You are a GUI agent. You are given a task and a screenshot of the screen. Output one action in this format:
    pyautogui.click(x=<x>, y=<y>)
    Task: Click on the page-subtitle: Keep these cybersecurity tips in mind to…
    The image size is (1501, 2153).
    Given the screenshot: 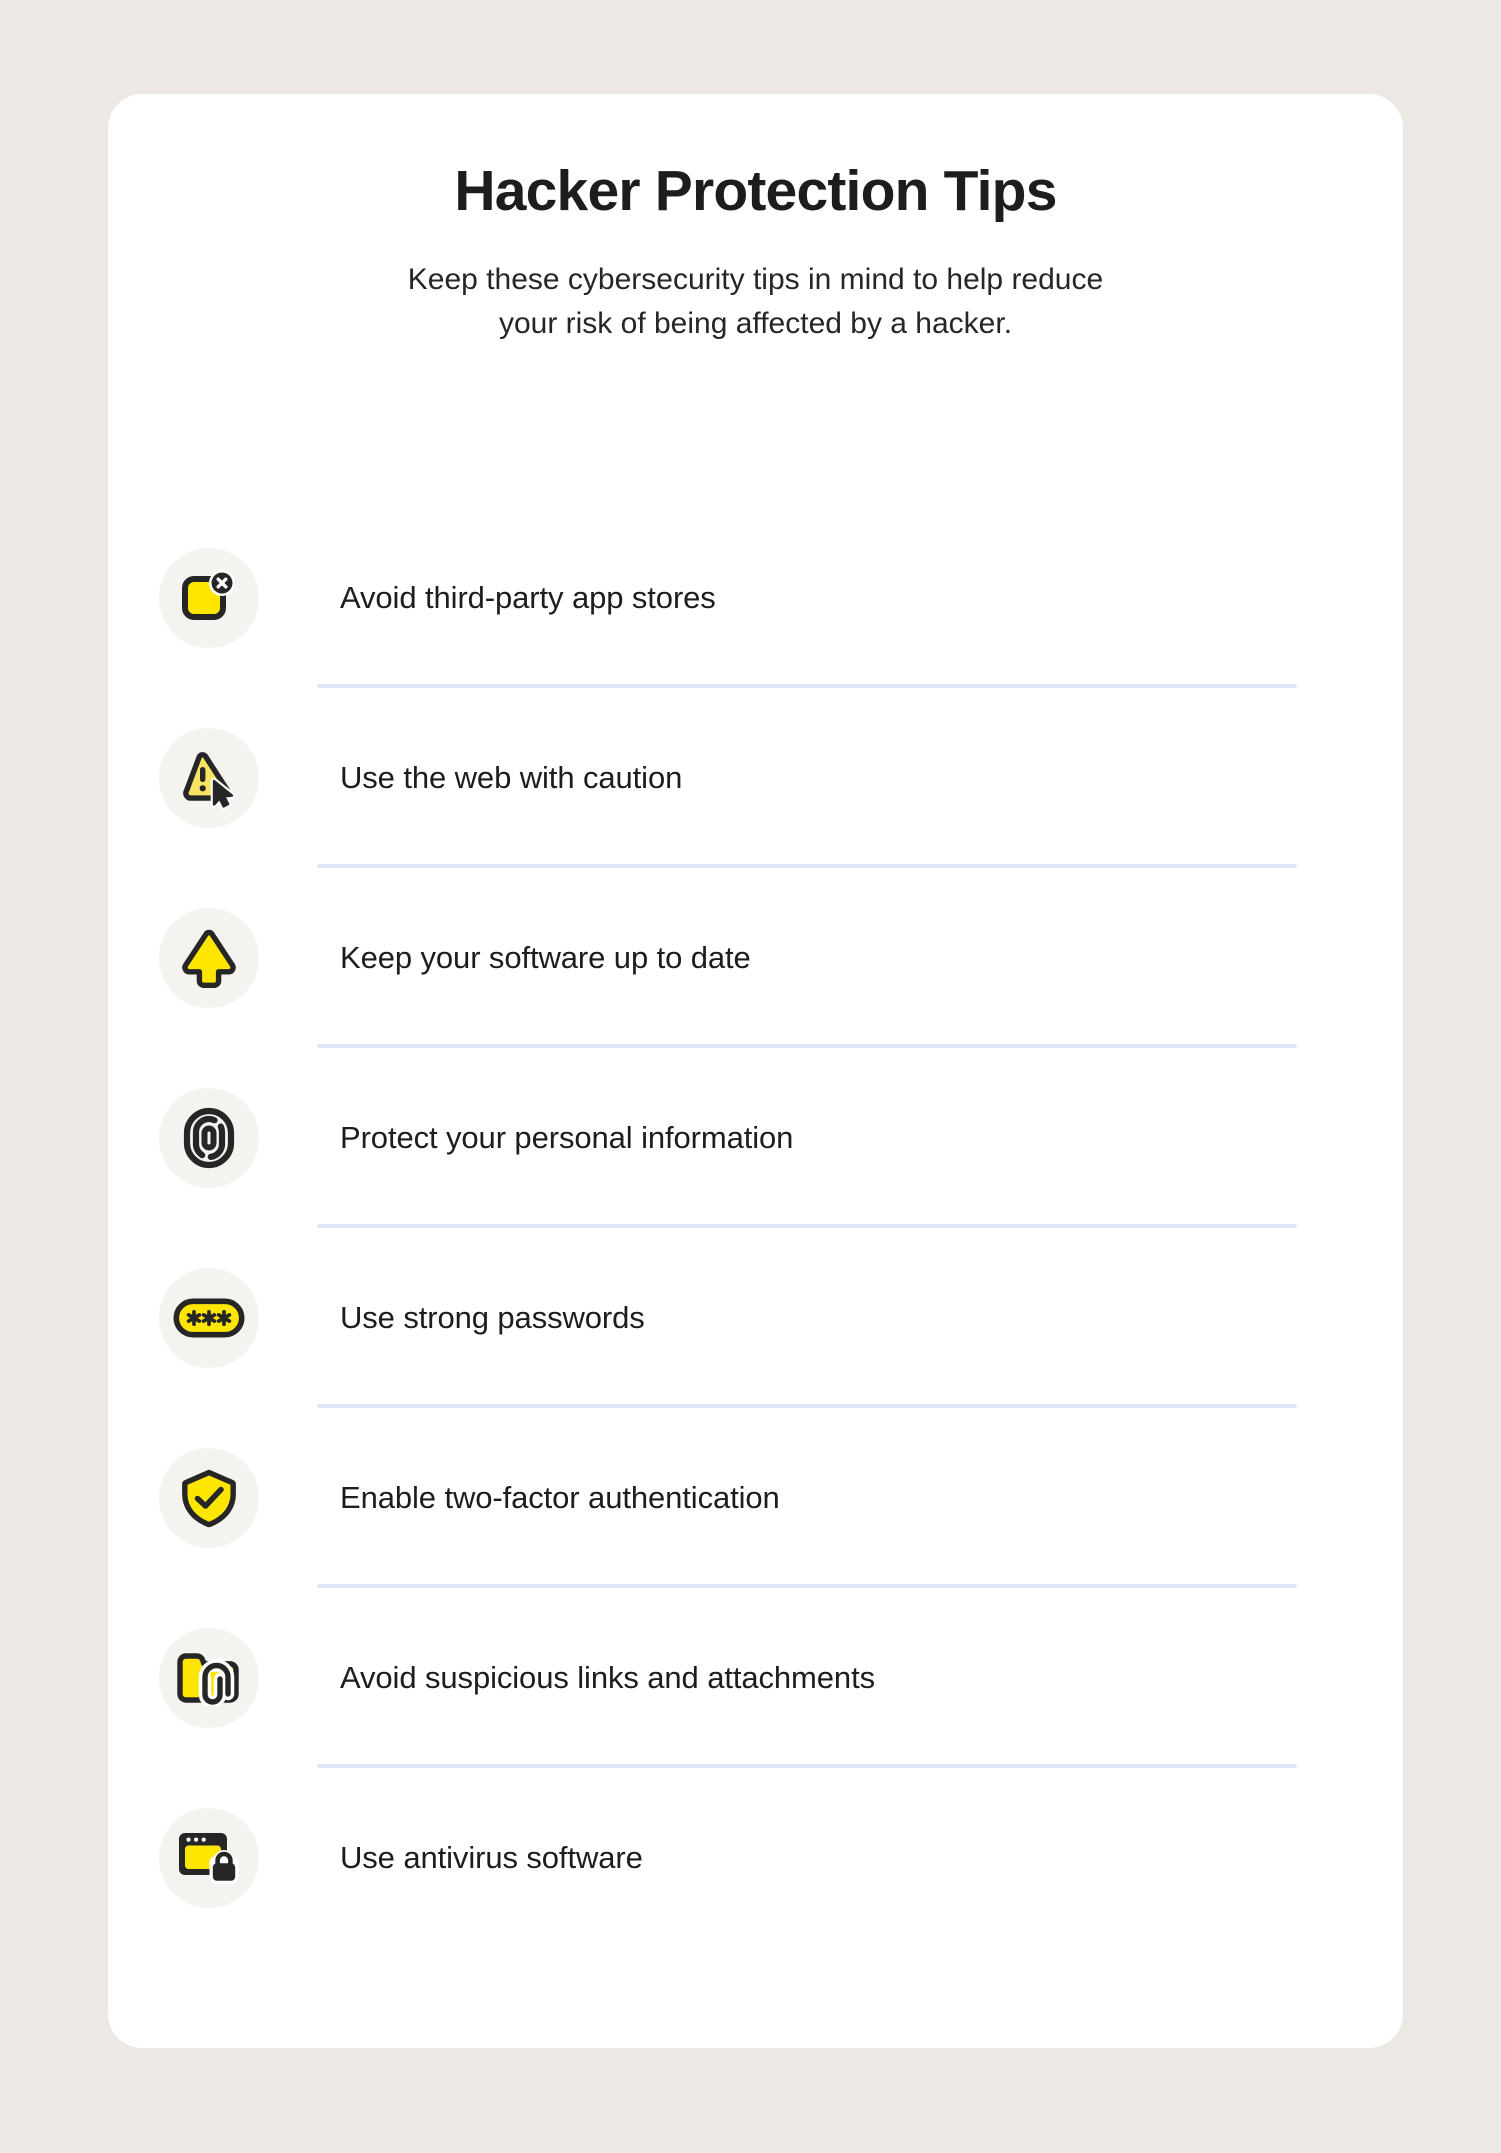 What is the action you would take?
    pyautogui.click(x=755, y=301)
    